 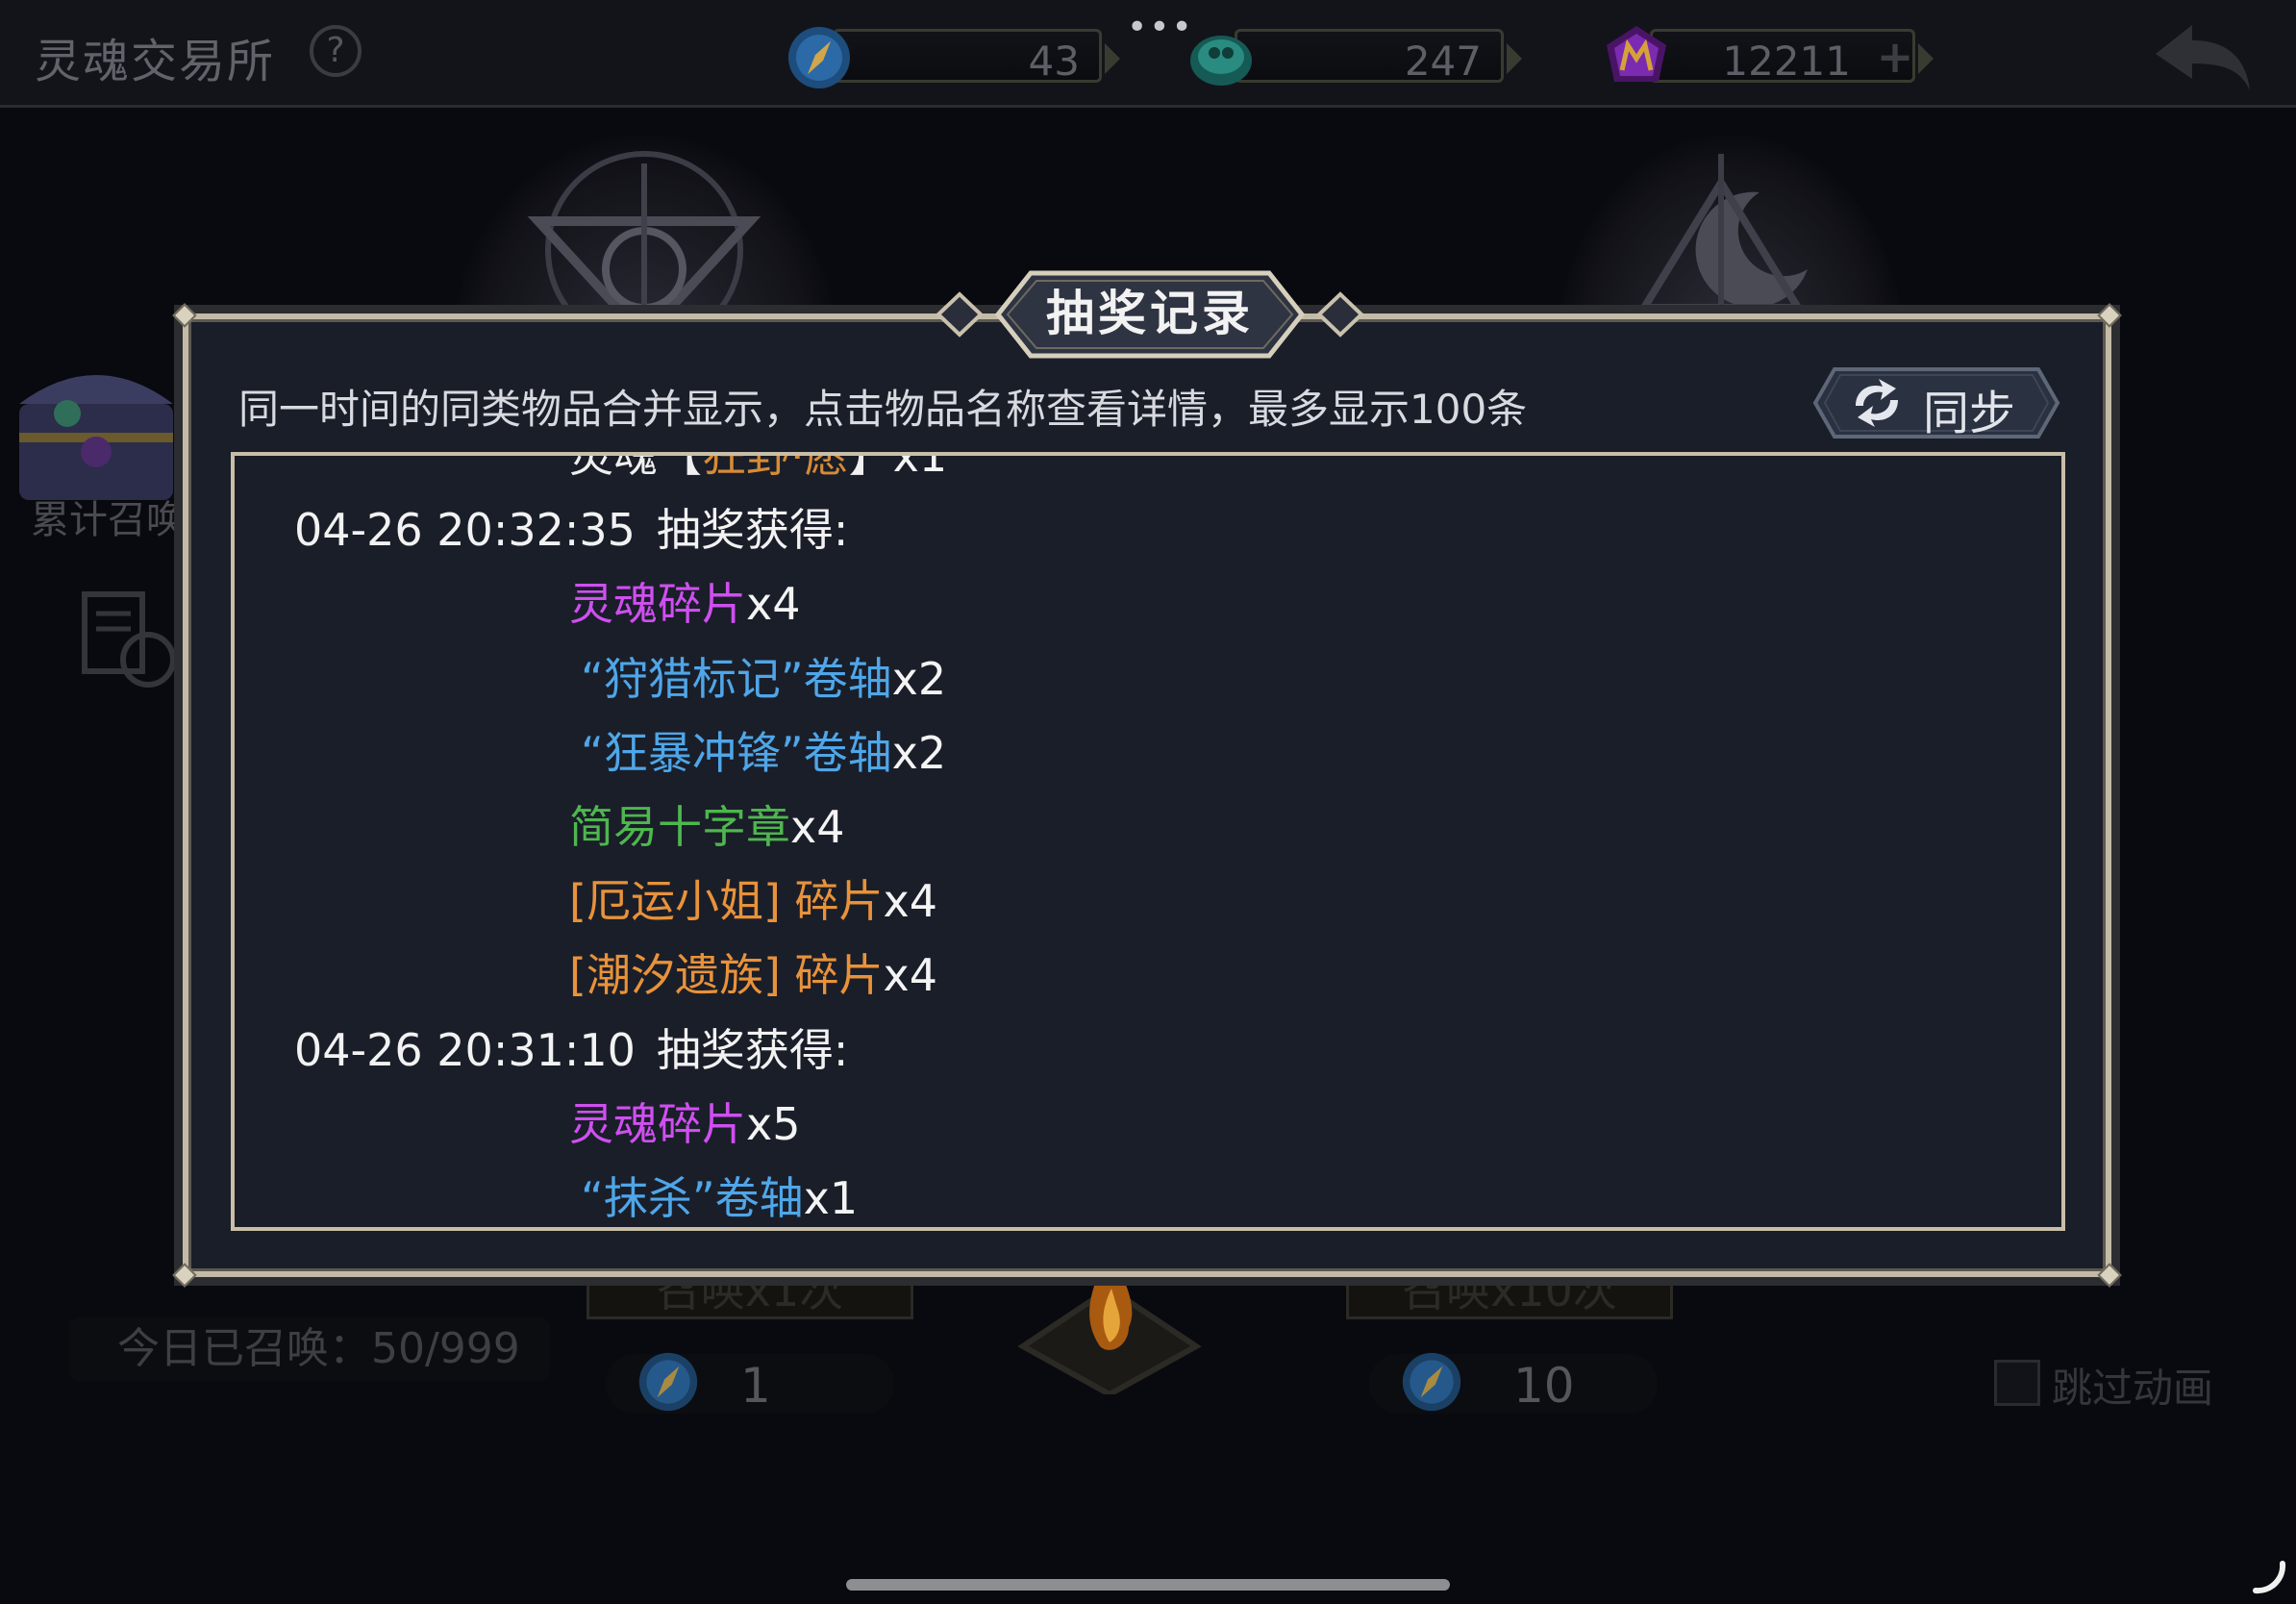 What do you see at coordinates (726, 975) in the screenshot?
I see `item-name: [潮汐遗族] 碎片` at bounding box center [726, 975].